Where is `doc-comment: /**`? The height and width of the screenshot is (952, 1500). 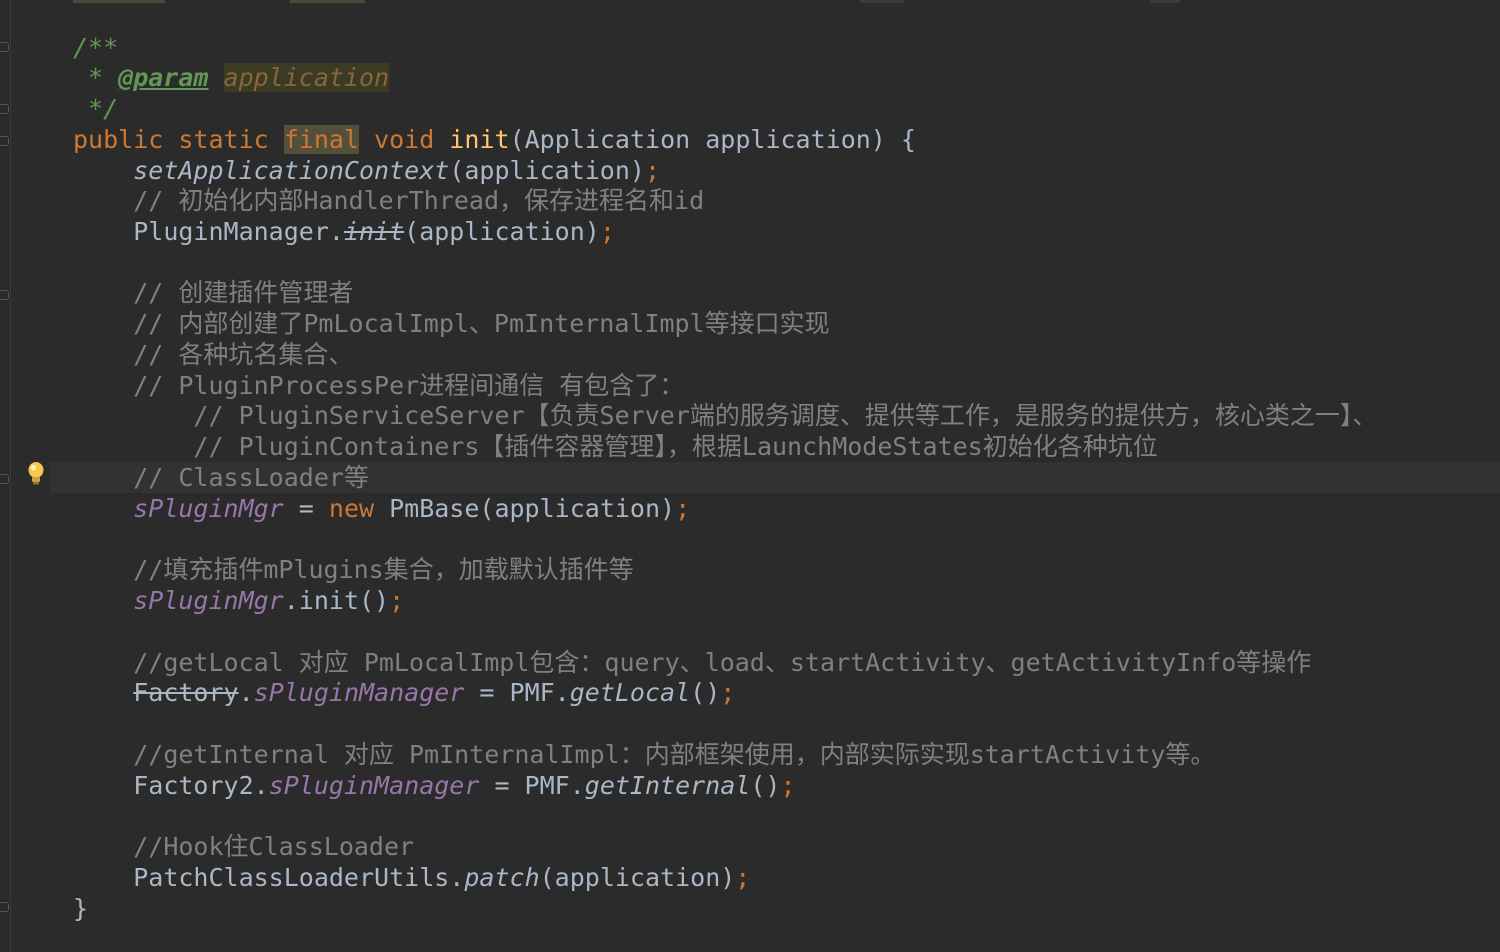 doc-comment: /** is located at coordinates (96, 47).